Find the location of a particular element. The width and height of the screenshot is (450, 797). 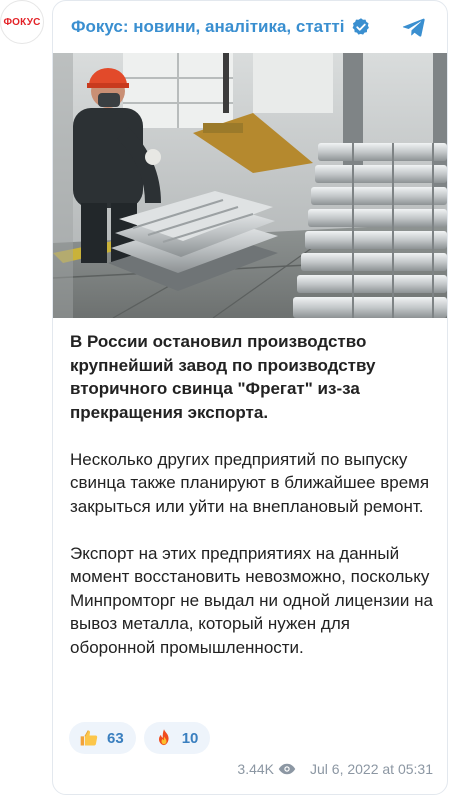

channel-name: Фокус: новини, аналітика, статті is located at coordinates (208, 27).